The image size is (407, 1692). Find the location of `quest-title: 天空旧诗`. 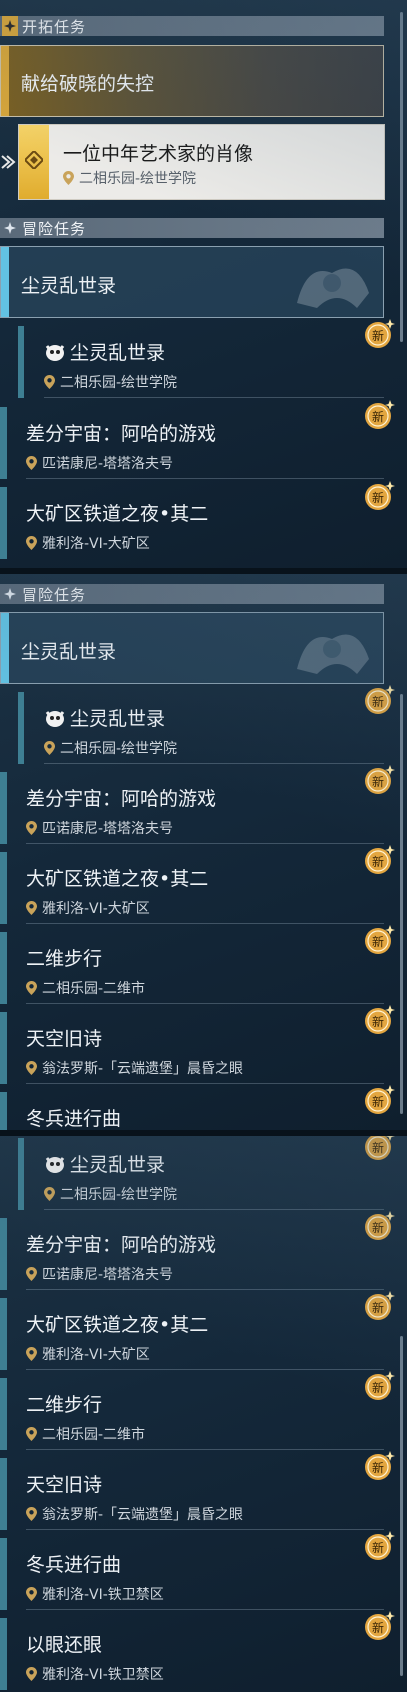

quest-title: 天空旧诗 is located at coordinates (64, 1485).